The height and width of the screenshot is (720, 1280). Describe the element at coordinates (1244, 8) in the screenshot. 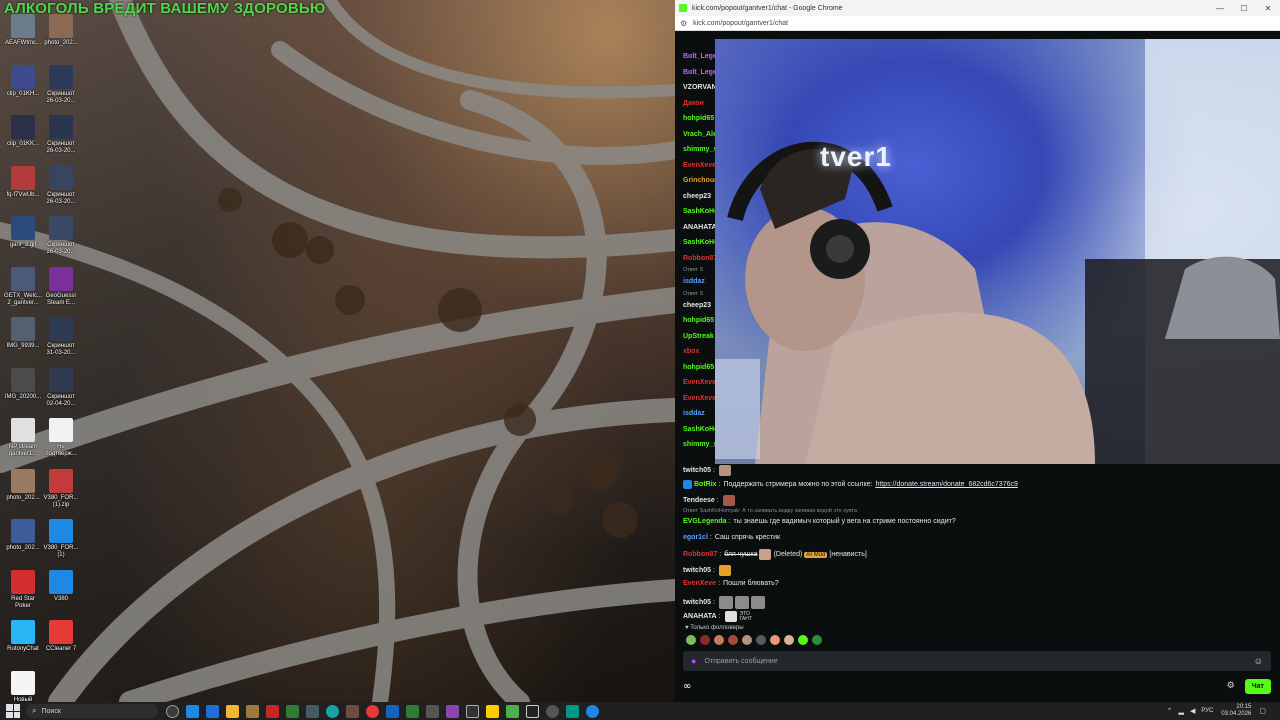

I see `maximize-button: ☐` at that location.